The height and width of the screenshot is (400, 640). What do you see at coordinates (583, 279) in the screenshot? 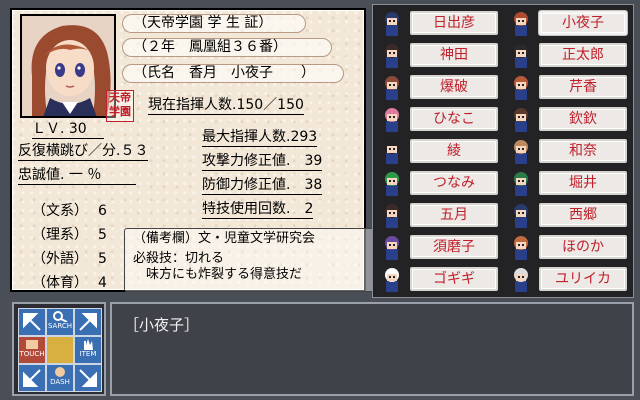
I see `character-name-button: ユリイカ` at bounding box center [583, 279].